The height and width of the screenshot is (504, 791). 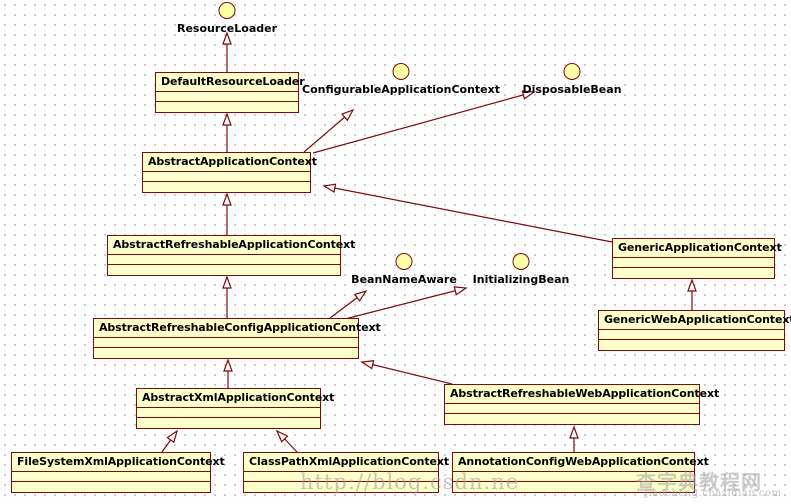 I want to click on edge-genericapplicationcontext-abstractapplicationcontext, so click(x=467, y=213).